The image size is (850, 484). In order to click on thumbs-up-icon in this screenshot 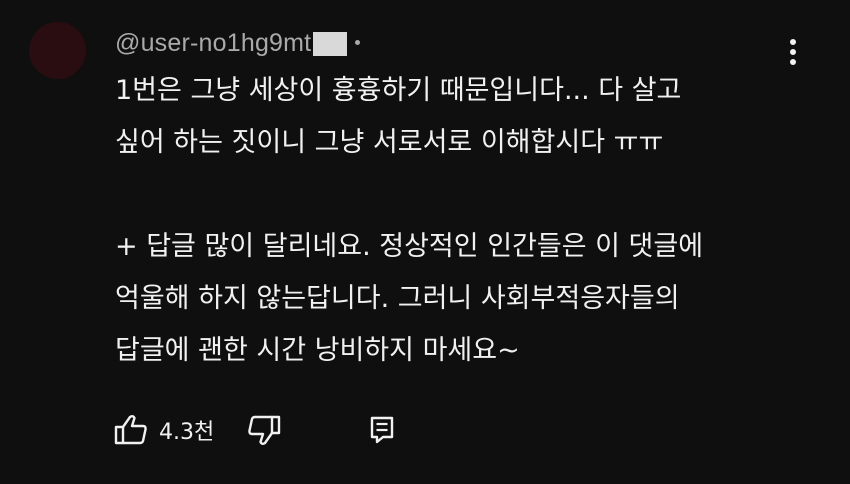, I will do `click(130, 430)`.